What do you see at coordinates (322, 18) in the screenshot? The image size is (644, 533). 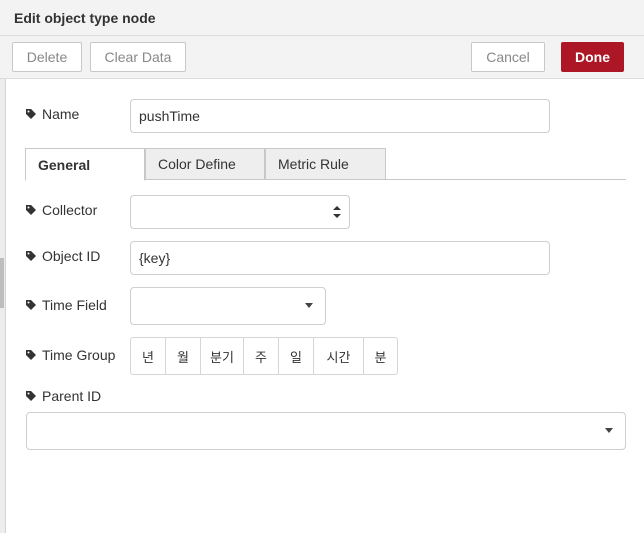 I see `dialog-titlebar: Edit object type node` at bounding box center [322, 18].